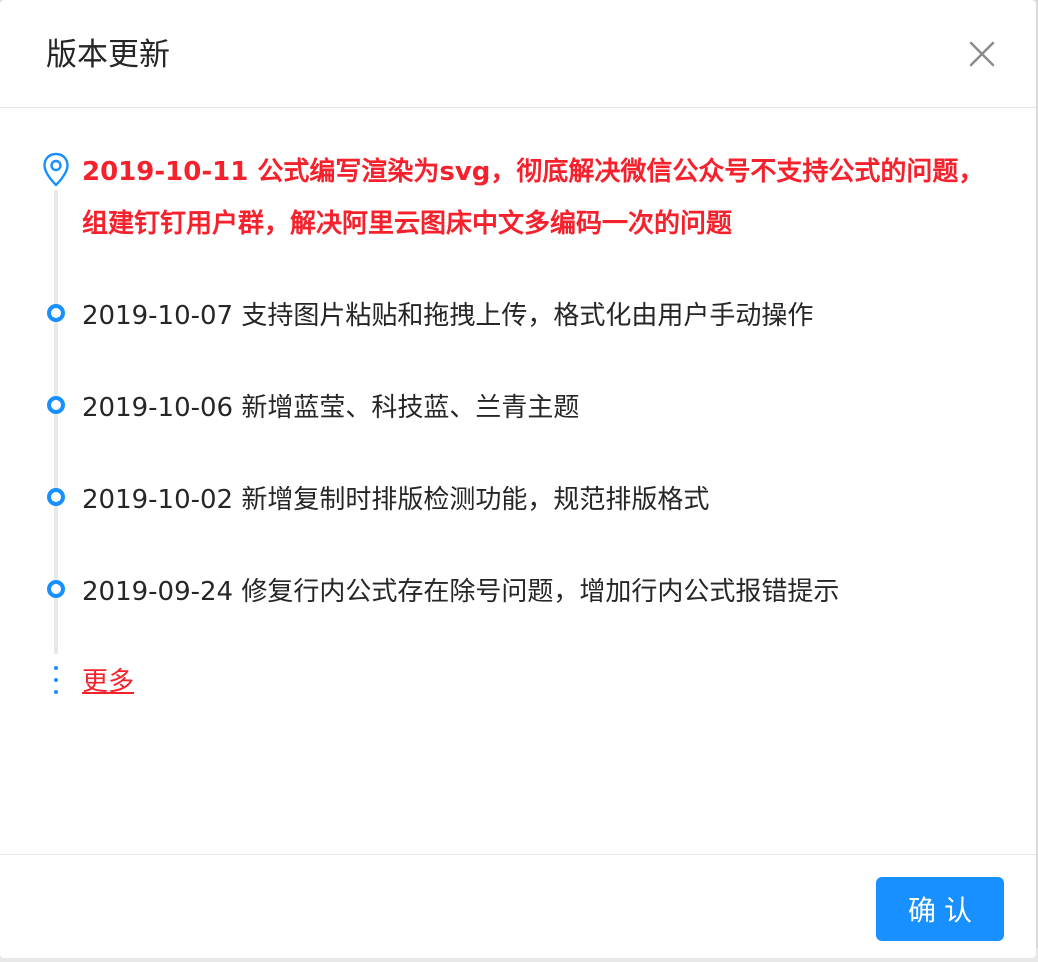 Image resolution: width=1038 pixels, height=962 pixels. What do you see at coordinates (396, 500) in the screenshot?
I see `timeline-item-text: 2019-10-02 新增复制时排版检测功能，规范排版格式` at bounding box center [396, 500].